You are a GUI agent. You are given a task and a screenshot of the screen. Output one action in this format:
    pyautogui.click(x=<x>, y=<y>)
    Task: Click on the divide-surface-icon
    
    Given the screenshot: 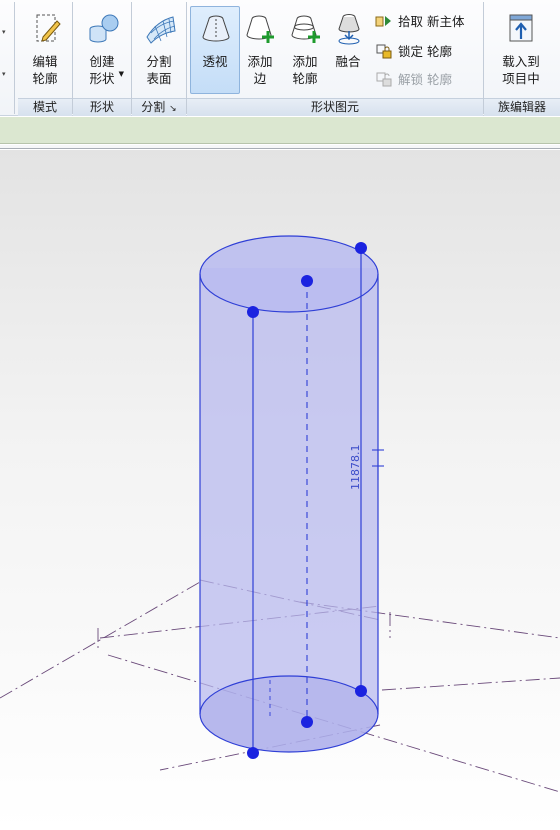 What is the action you would take?
    pyautogui.click(x=161, y=30)
    